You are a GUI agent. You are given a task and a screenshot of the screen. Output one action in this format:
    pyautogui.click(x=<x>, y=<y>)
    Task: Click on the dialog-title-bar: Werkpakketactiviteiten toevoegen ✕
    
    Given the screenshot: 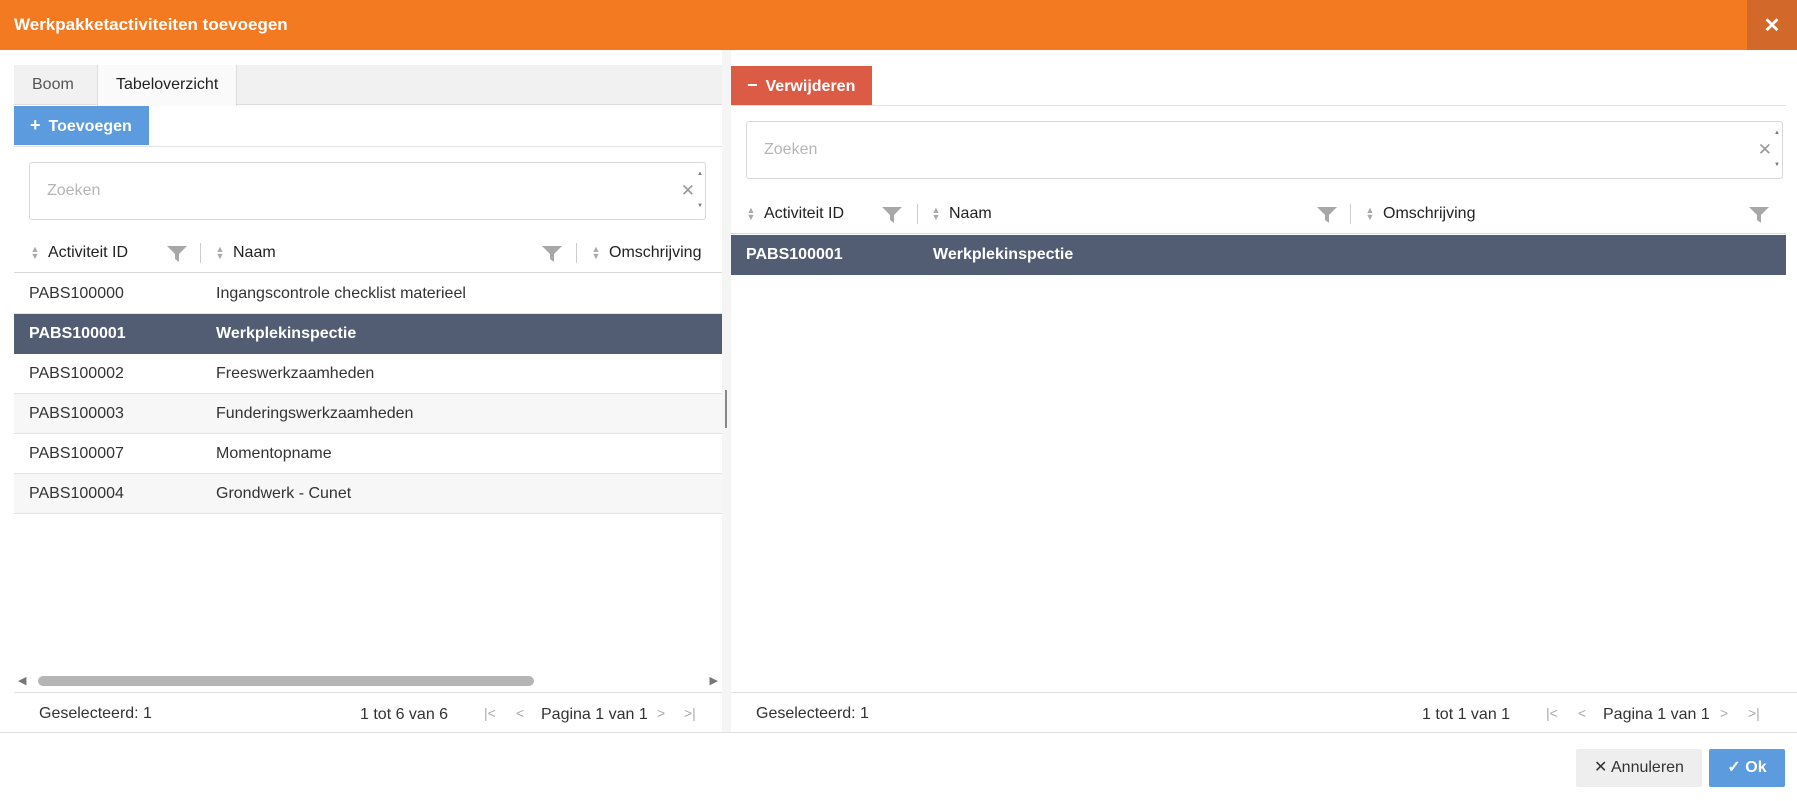 What is the action you would take?
    pyautogui.click(x=898, y=25)
    